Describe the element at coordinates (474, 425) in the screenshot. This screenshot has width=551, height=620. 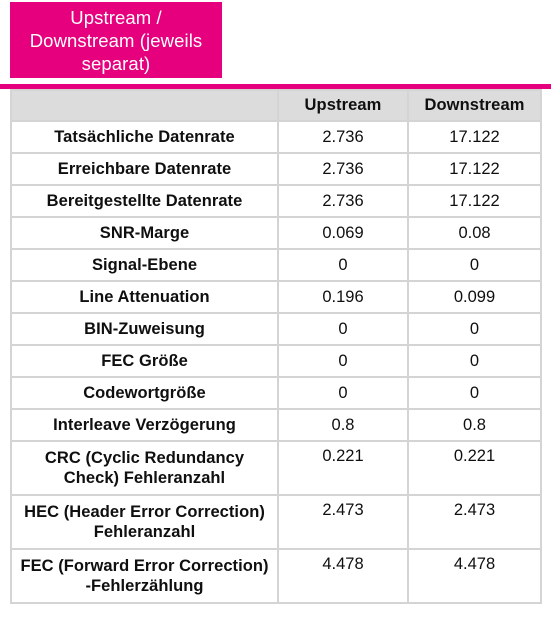
I see `metric-value-downstream: 0.8` at that location.